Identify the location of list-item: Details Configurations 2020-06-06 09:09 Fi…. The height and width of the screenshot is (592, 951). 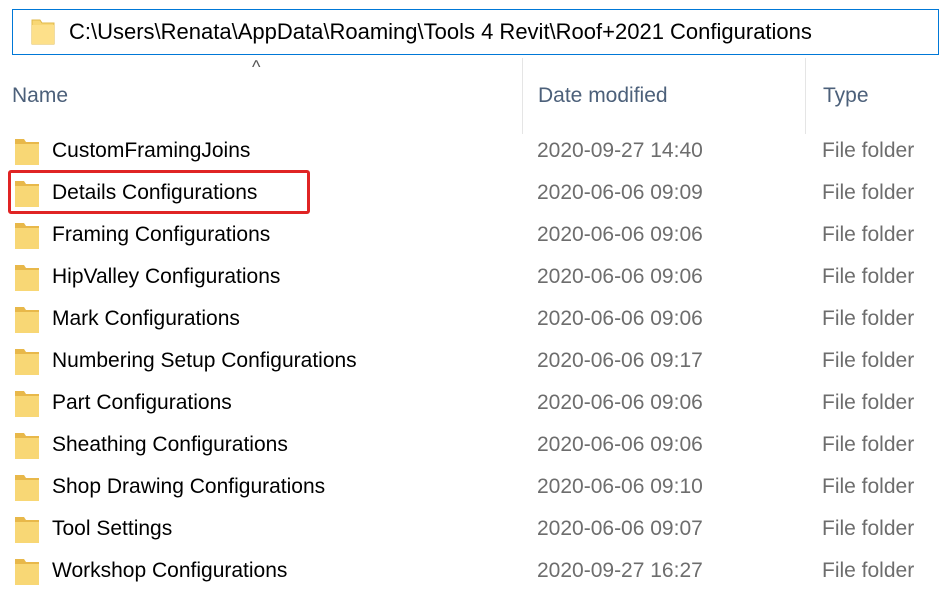
(475, 193).